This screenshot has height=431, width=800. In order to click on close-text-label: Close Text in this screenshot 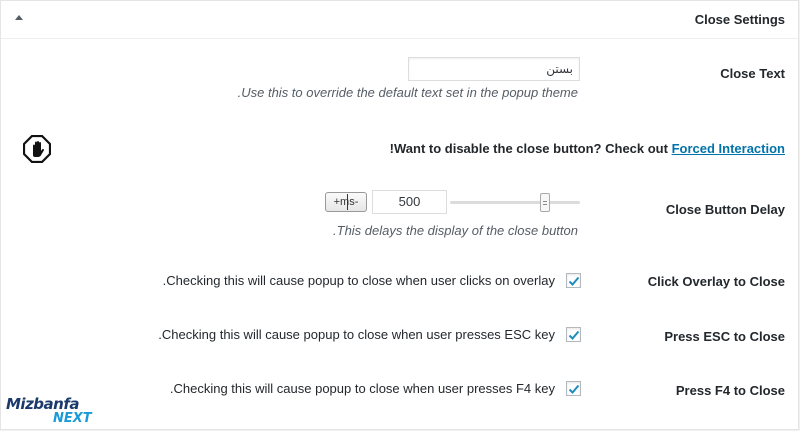, I will do `click(752, 73)`.